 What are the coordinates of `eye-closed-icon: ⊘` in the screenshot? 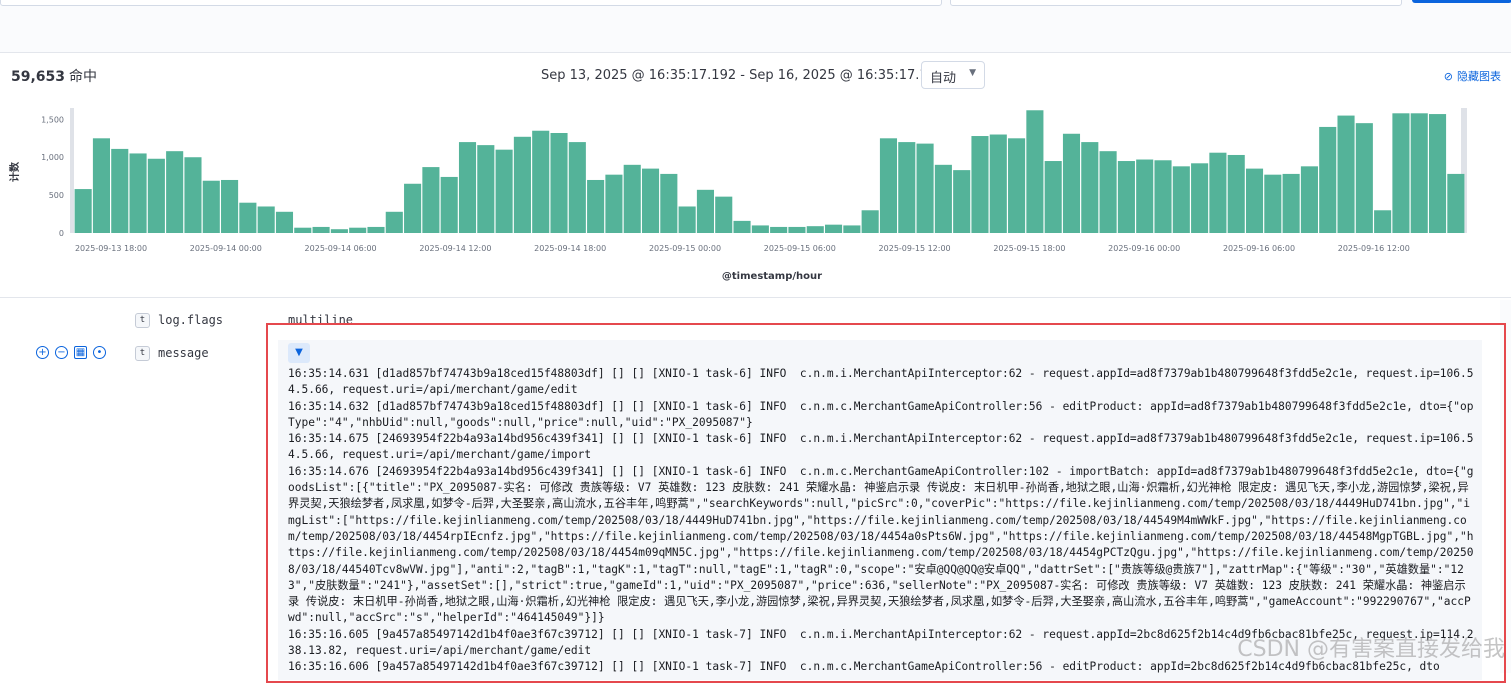 It's located at (1448, 76).